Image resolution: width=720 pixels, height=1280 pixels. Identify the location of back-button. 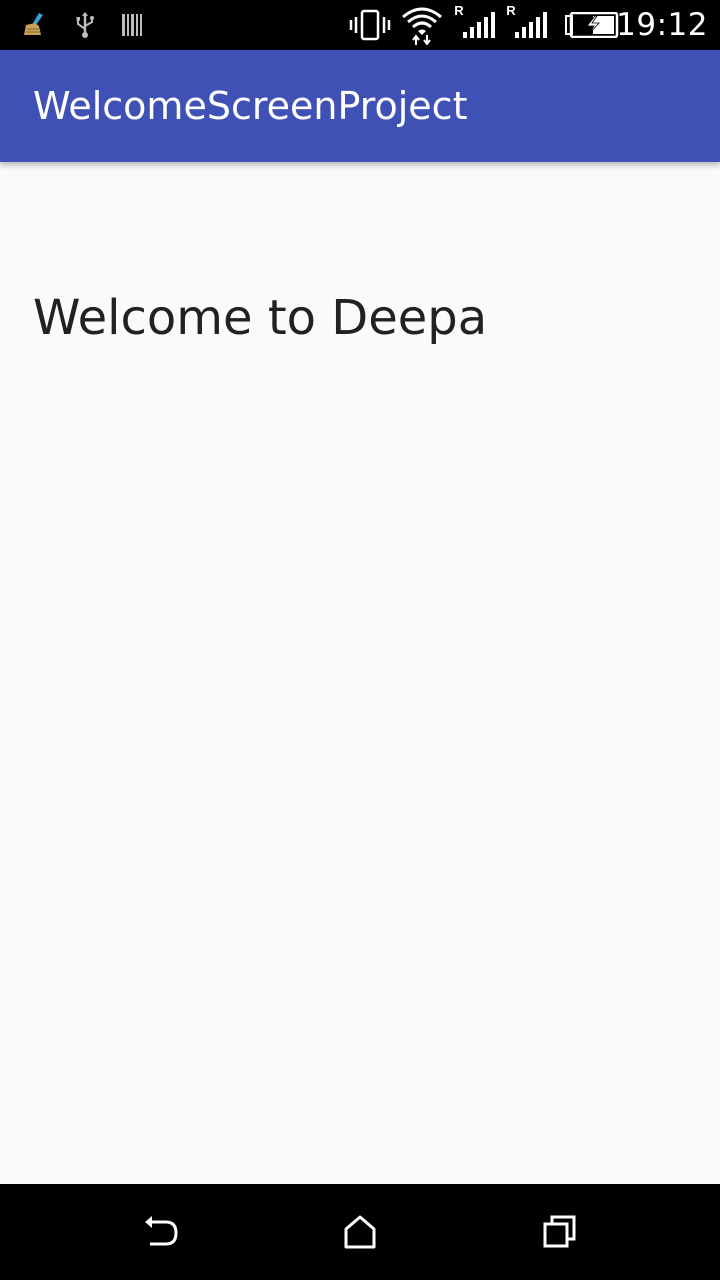
(160, 1232).